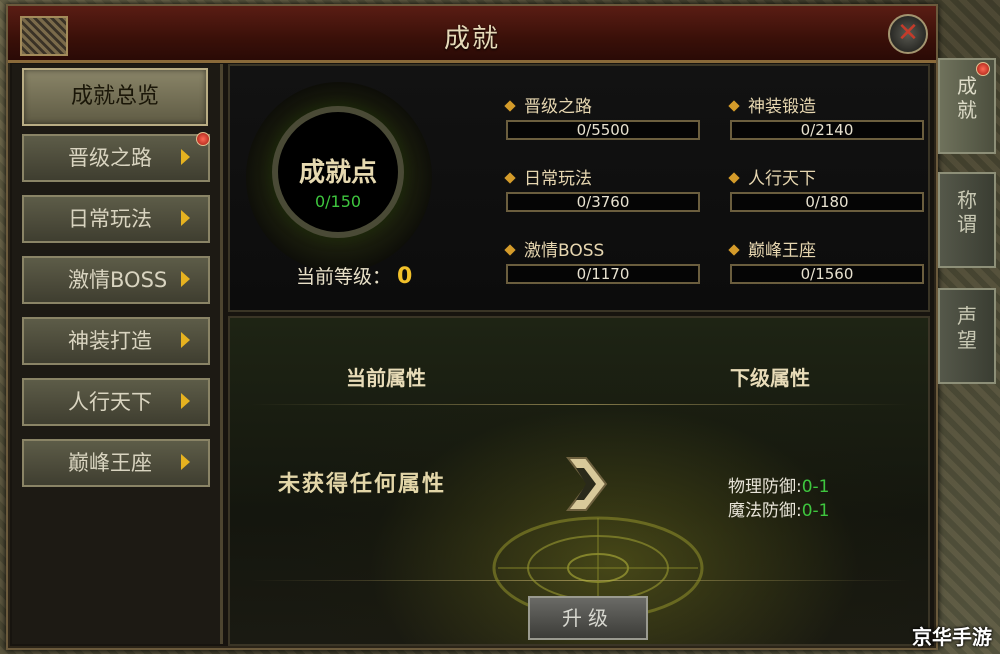  I want to click on progress-bar: 0/1560, so click(827, 274).